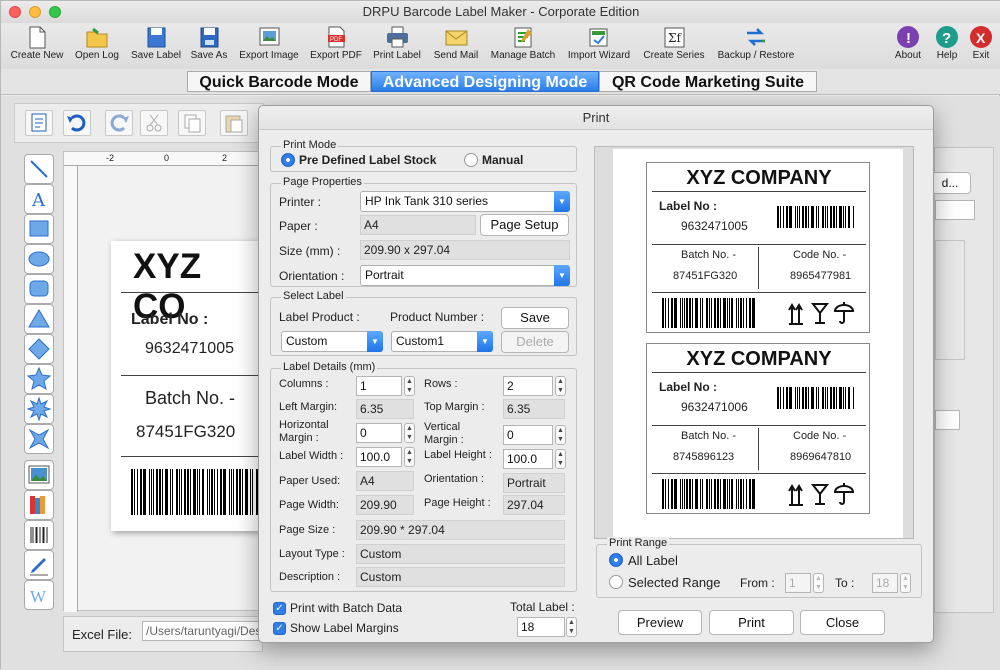  I want to click on panel-input, so click(955, 210).